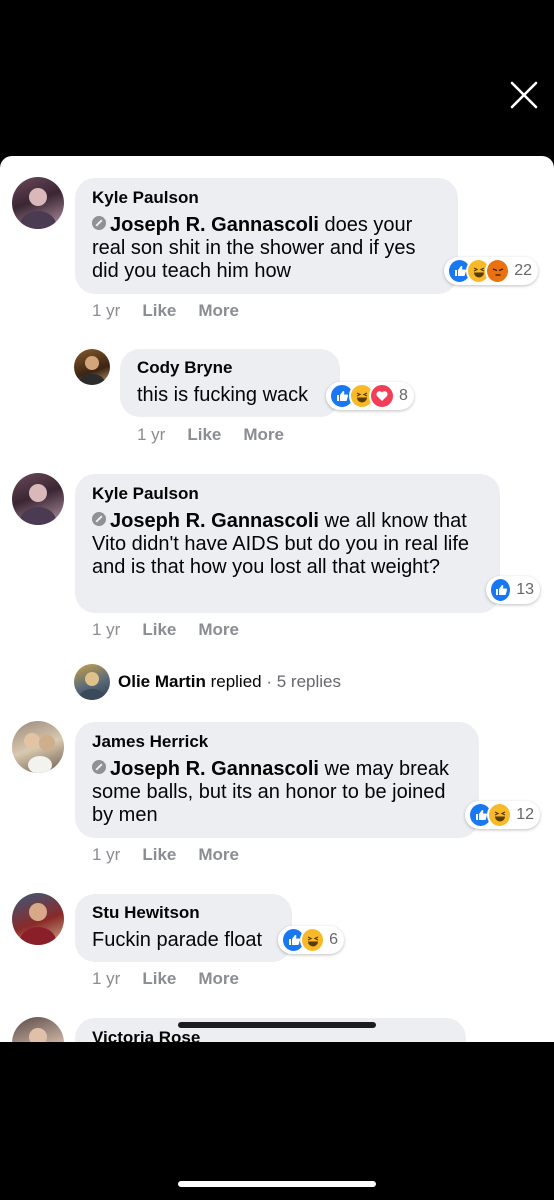  I want to click on reaction-summary: 8, so click(370, 396).